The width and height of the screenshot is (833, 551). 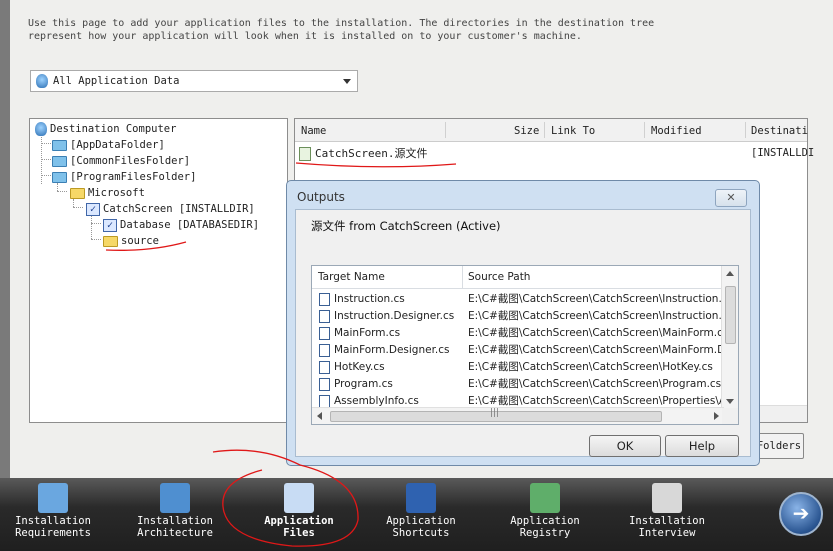 I want to click on tree-node-catchscreen: ✓ CatchScreen [INSTALLDIR], so click(x=170, y=209).